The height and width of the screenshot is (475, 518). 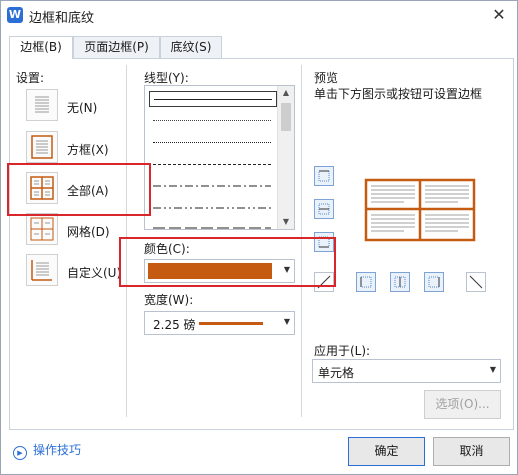 I want to click on apply-to-dropdown: 单元格 ▼, so click(x=406, y=371).